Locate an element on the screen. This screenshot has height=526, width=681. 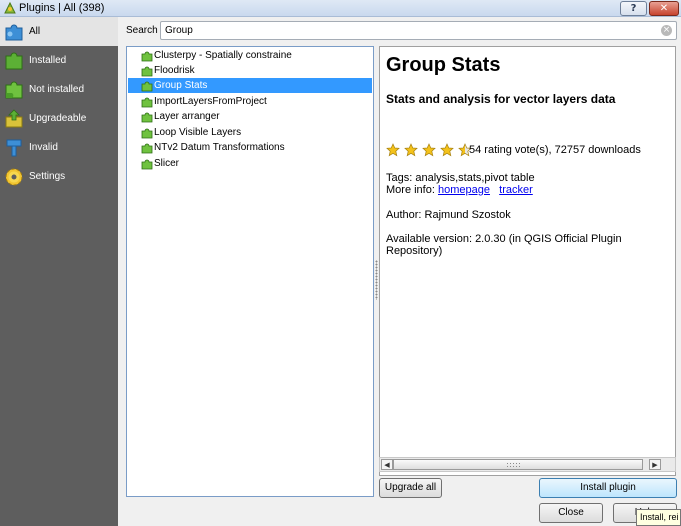
more-info-label: More info: is located at coordinates (410, 190).